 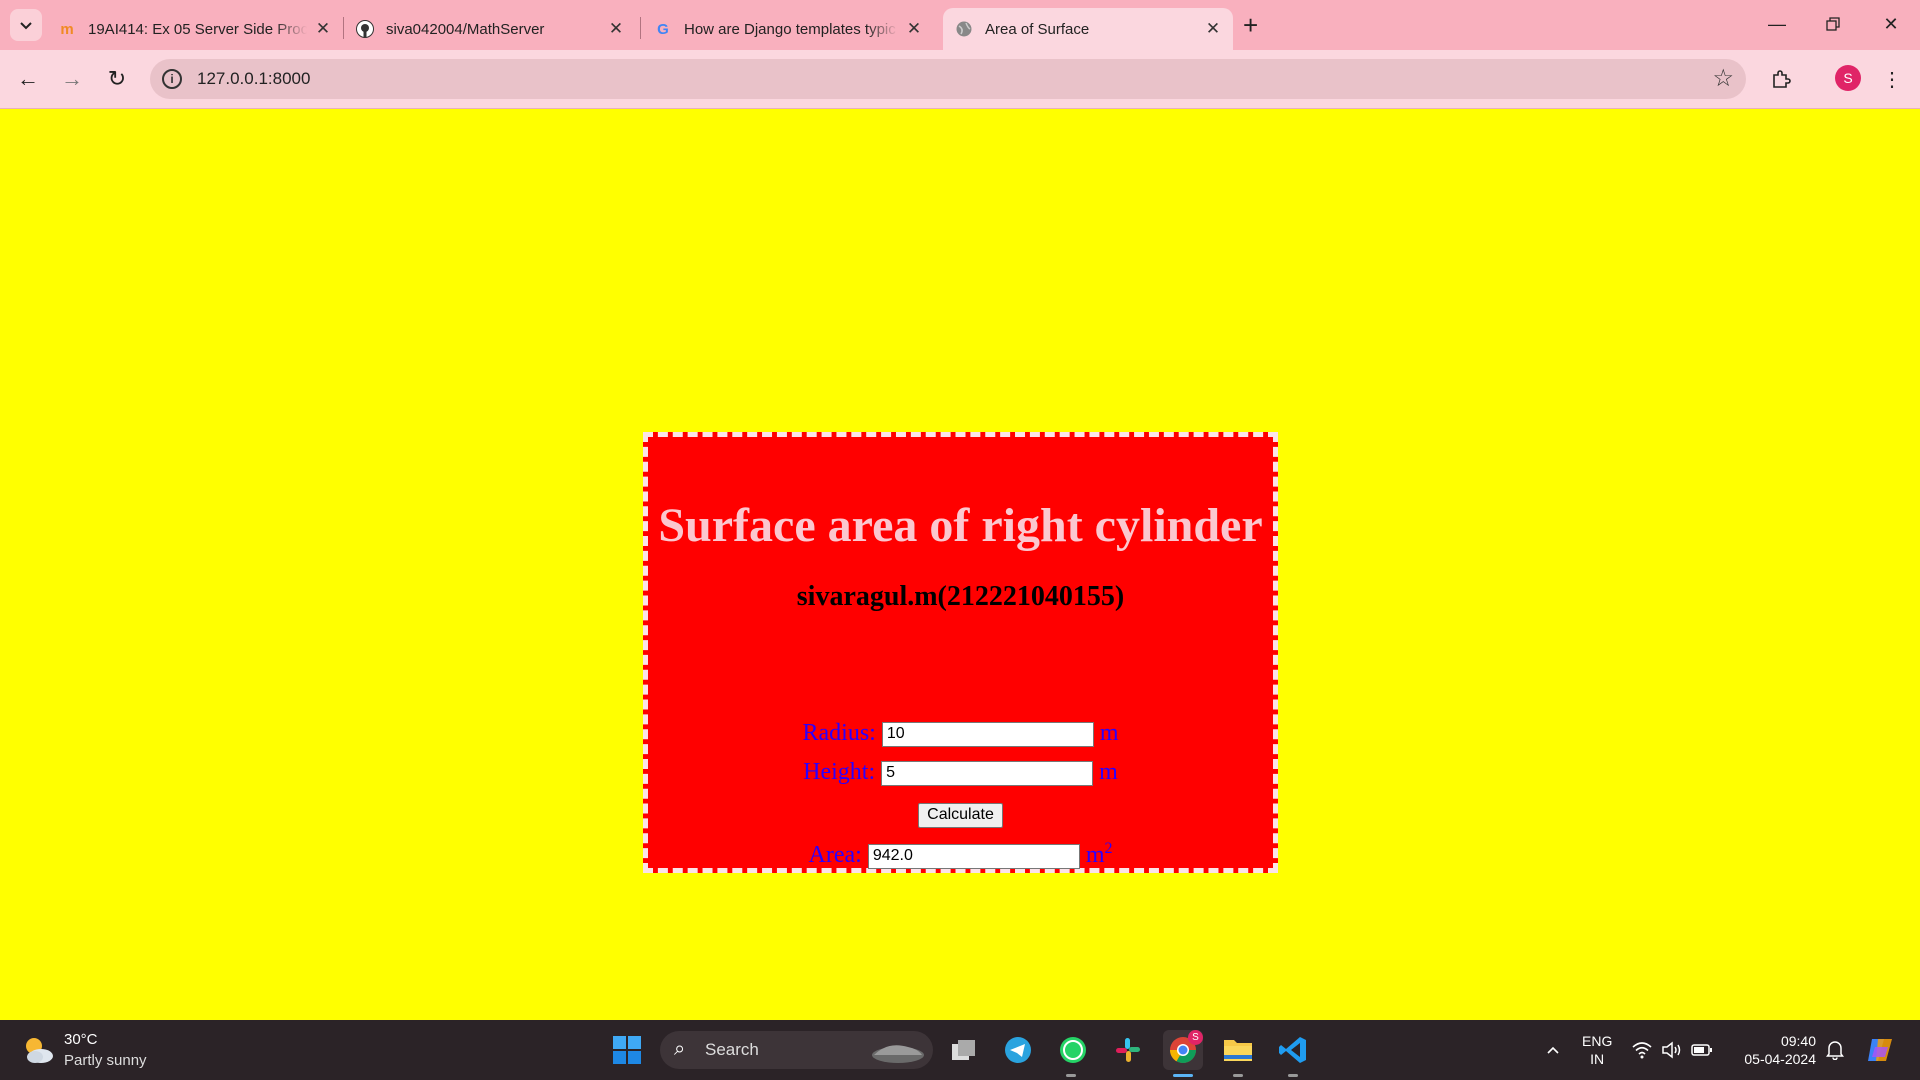 I want to click on search-label: Search, so click(x=732, y=1049).